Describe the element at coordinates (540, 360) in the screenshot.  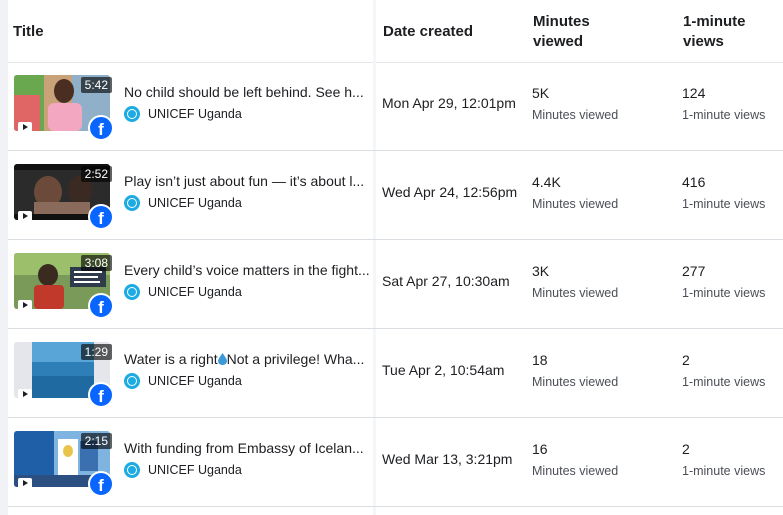
I see `minutes-viewed-value: 18` at that location.